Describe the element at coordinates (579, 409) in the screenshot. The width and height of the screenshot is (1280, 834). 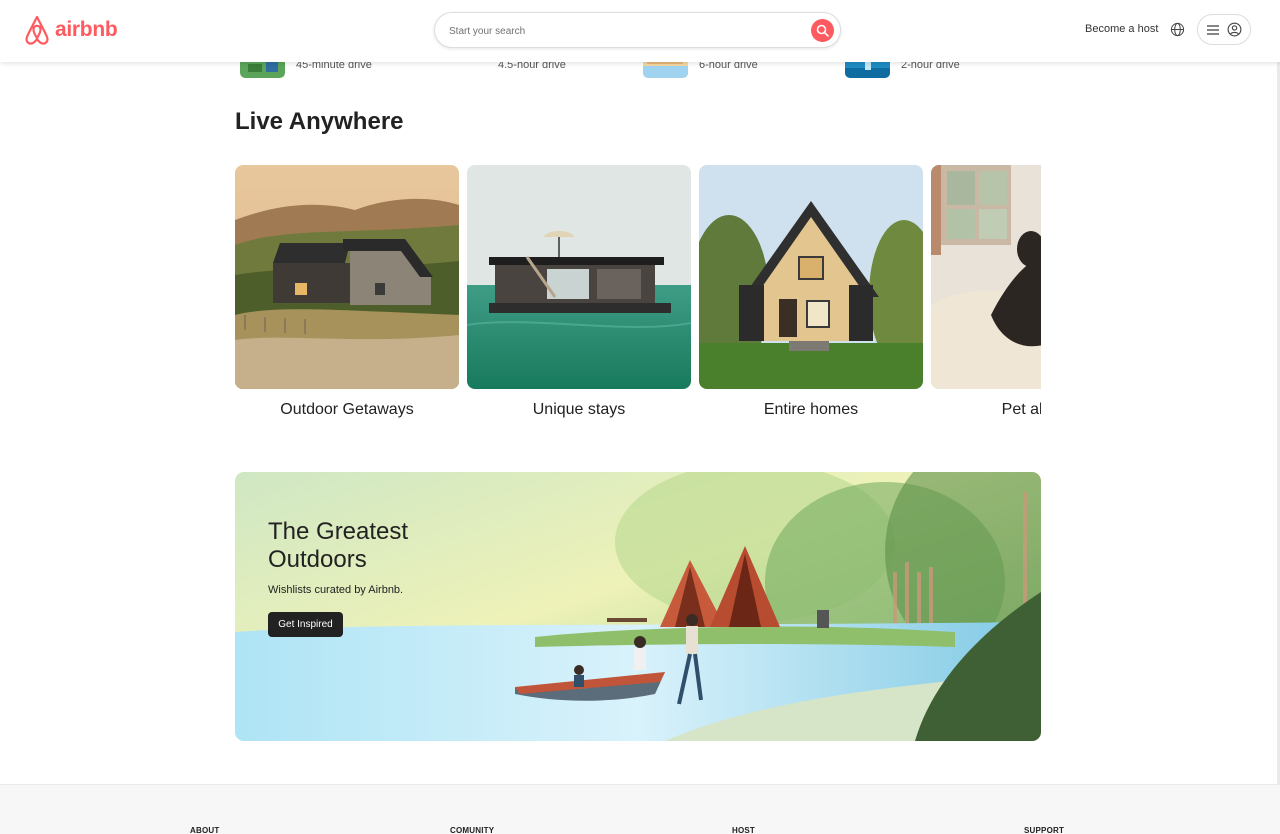
I see `card-label: Unique stays` at that location.